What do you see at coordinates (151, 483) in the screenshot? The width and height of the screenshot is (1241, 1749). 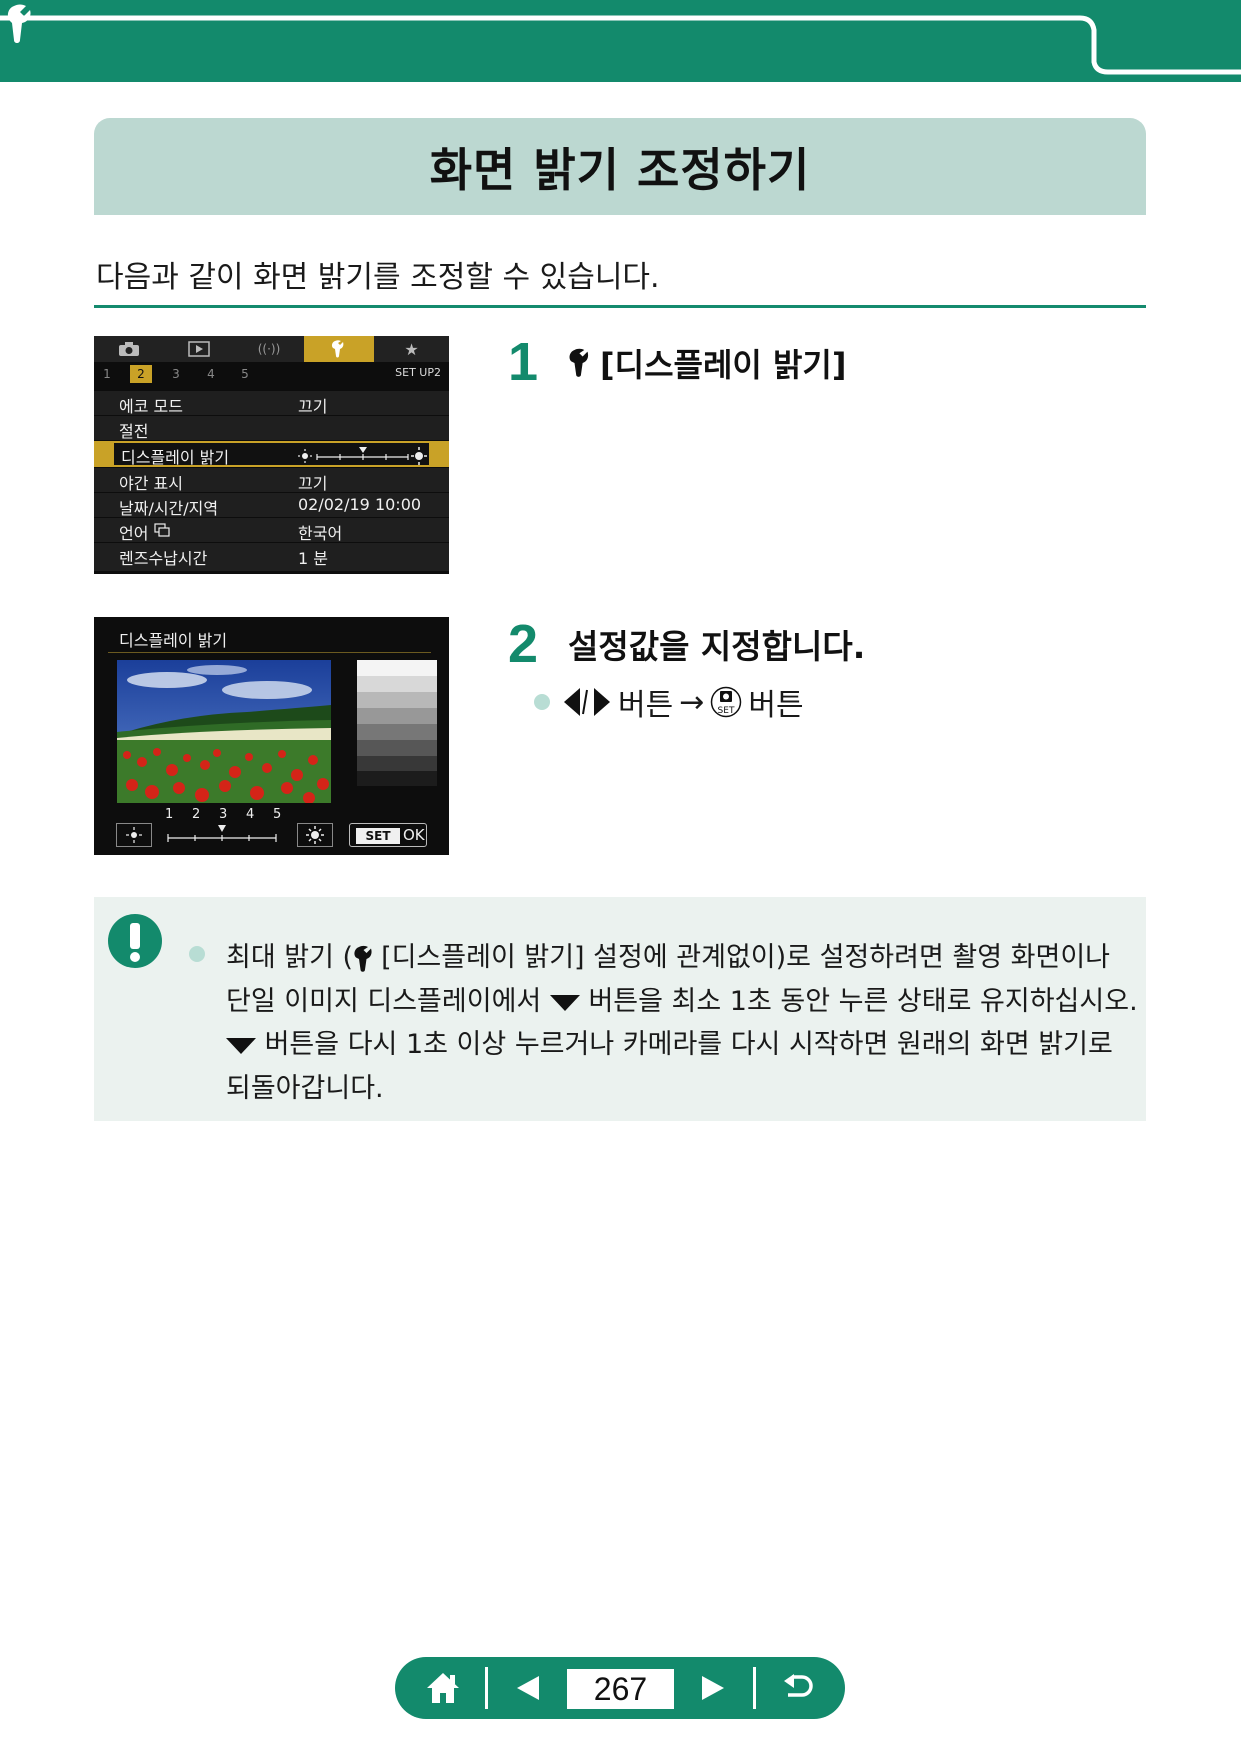 I see `menu-row-label: 야간 표시` at bounding box center [151, 483].